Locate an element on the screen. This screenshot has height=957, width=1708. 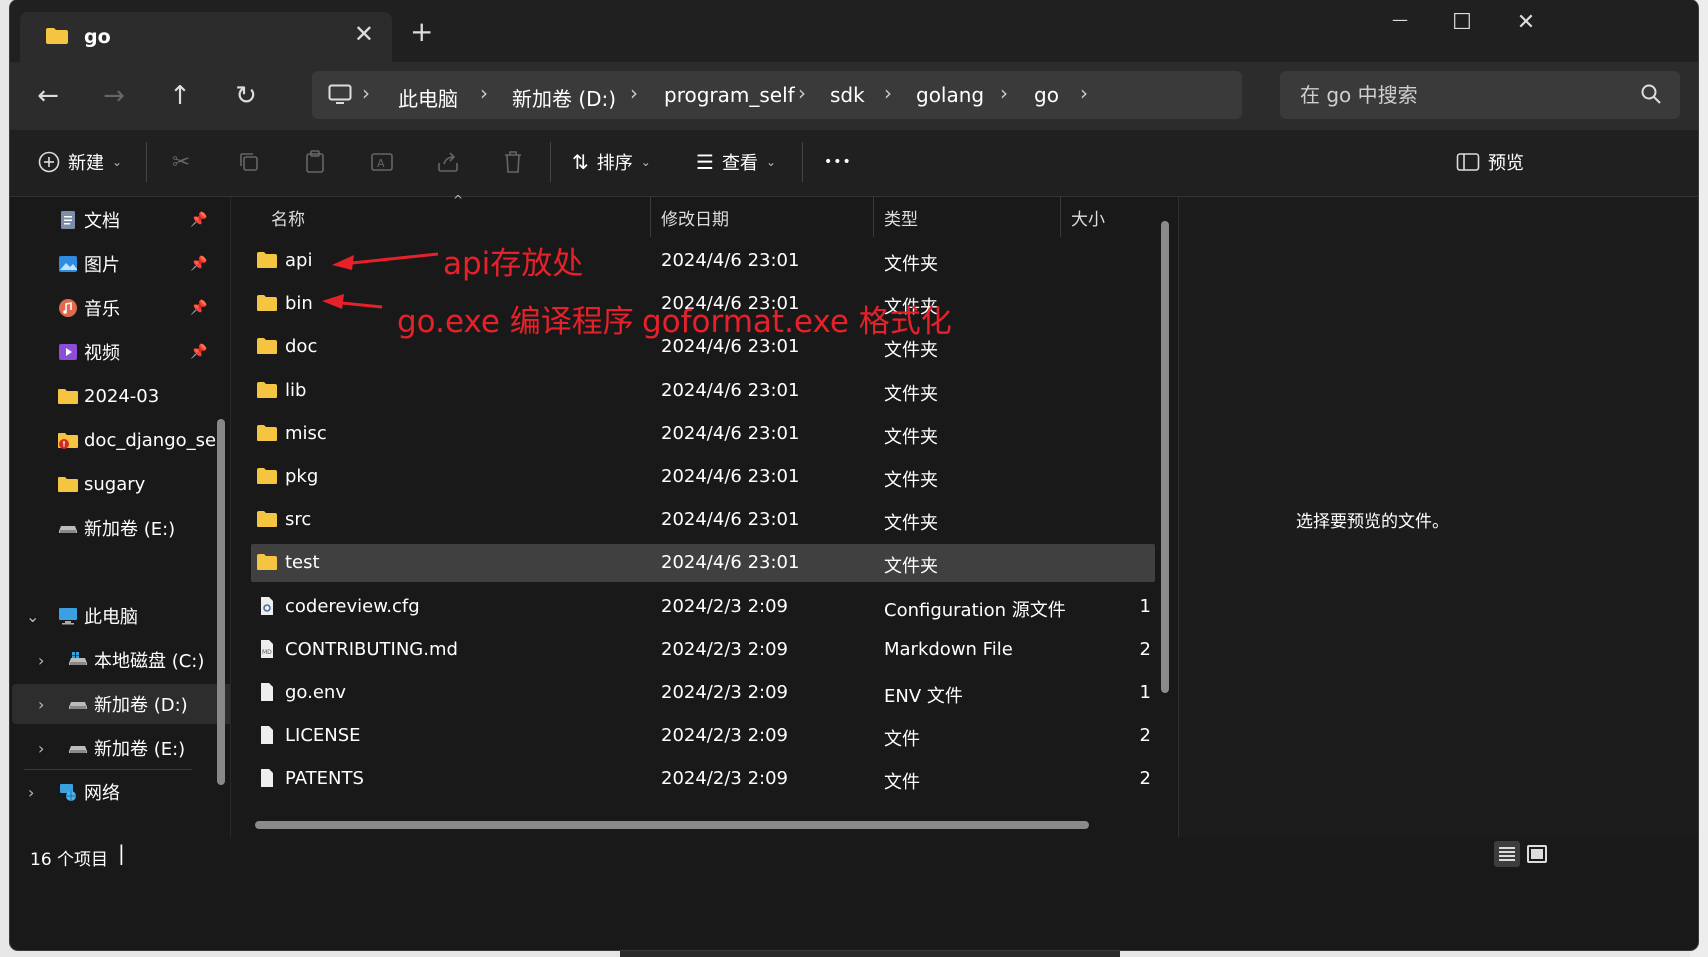
annotation-arrows is located at coordinates (380, 280).